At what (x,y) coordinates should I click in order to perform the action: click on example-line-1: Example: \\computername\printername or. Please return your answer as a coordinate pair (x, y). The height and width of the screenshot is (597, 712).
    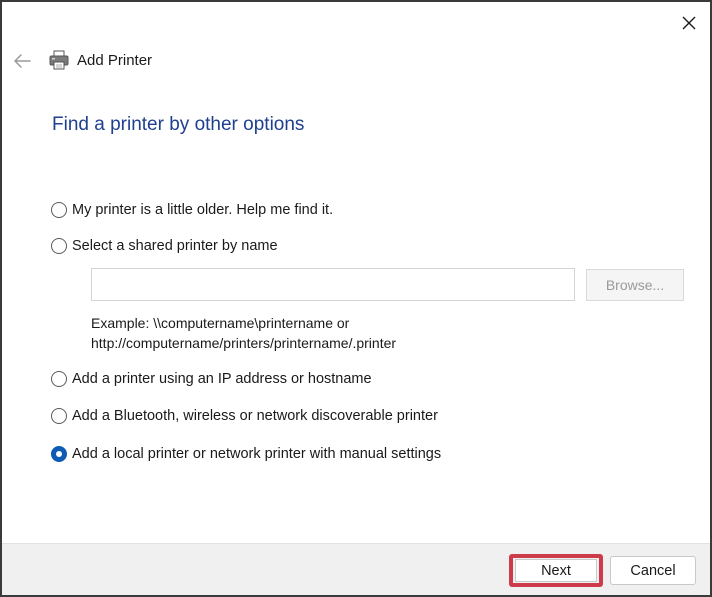
    Looking at the image, I should click on (220, 323).